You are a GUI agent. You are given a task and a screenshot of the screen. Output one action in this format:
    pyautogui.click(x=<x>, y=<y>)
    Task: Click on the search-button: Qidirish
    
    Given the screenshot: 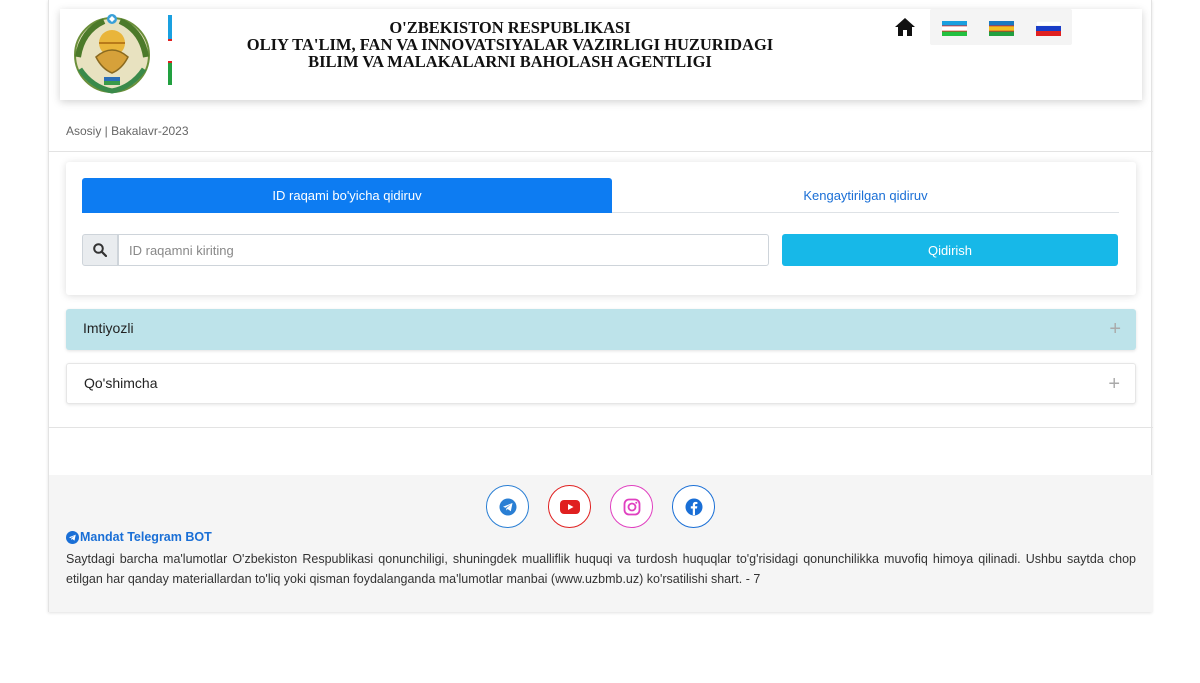 What is the action you would take?
    pyautogui.click(x=950, y=250)
    